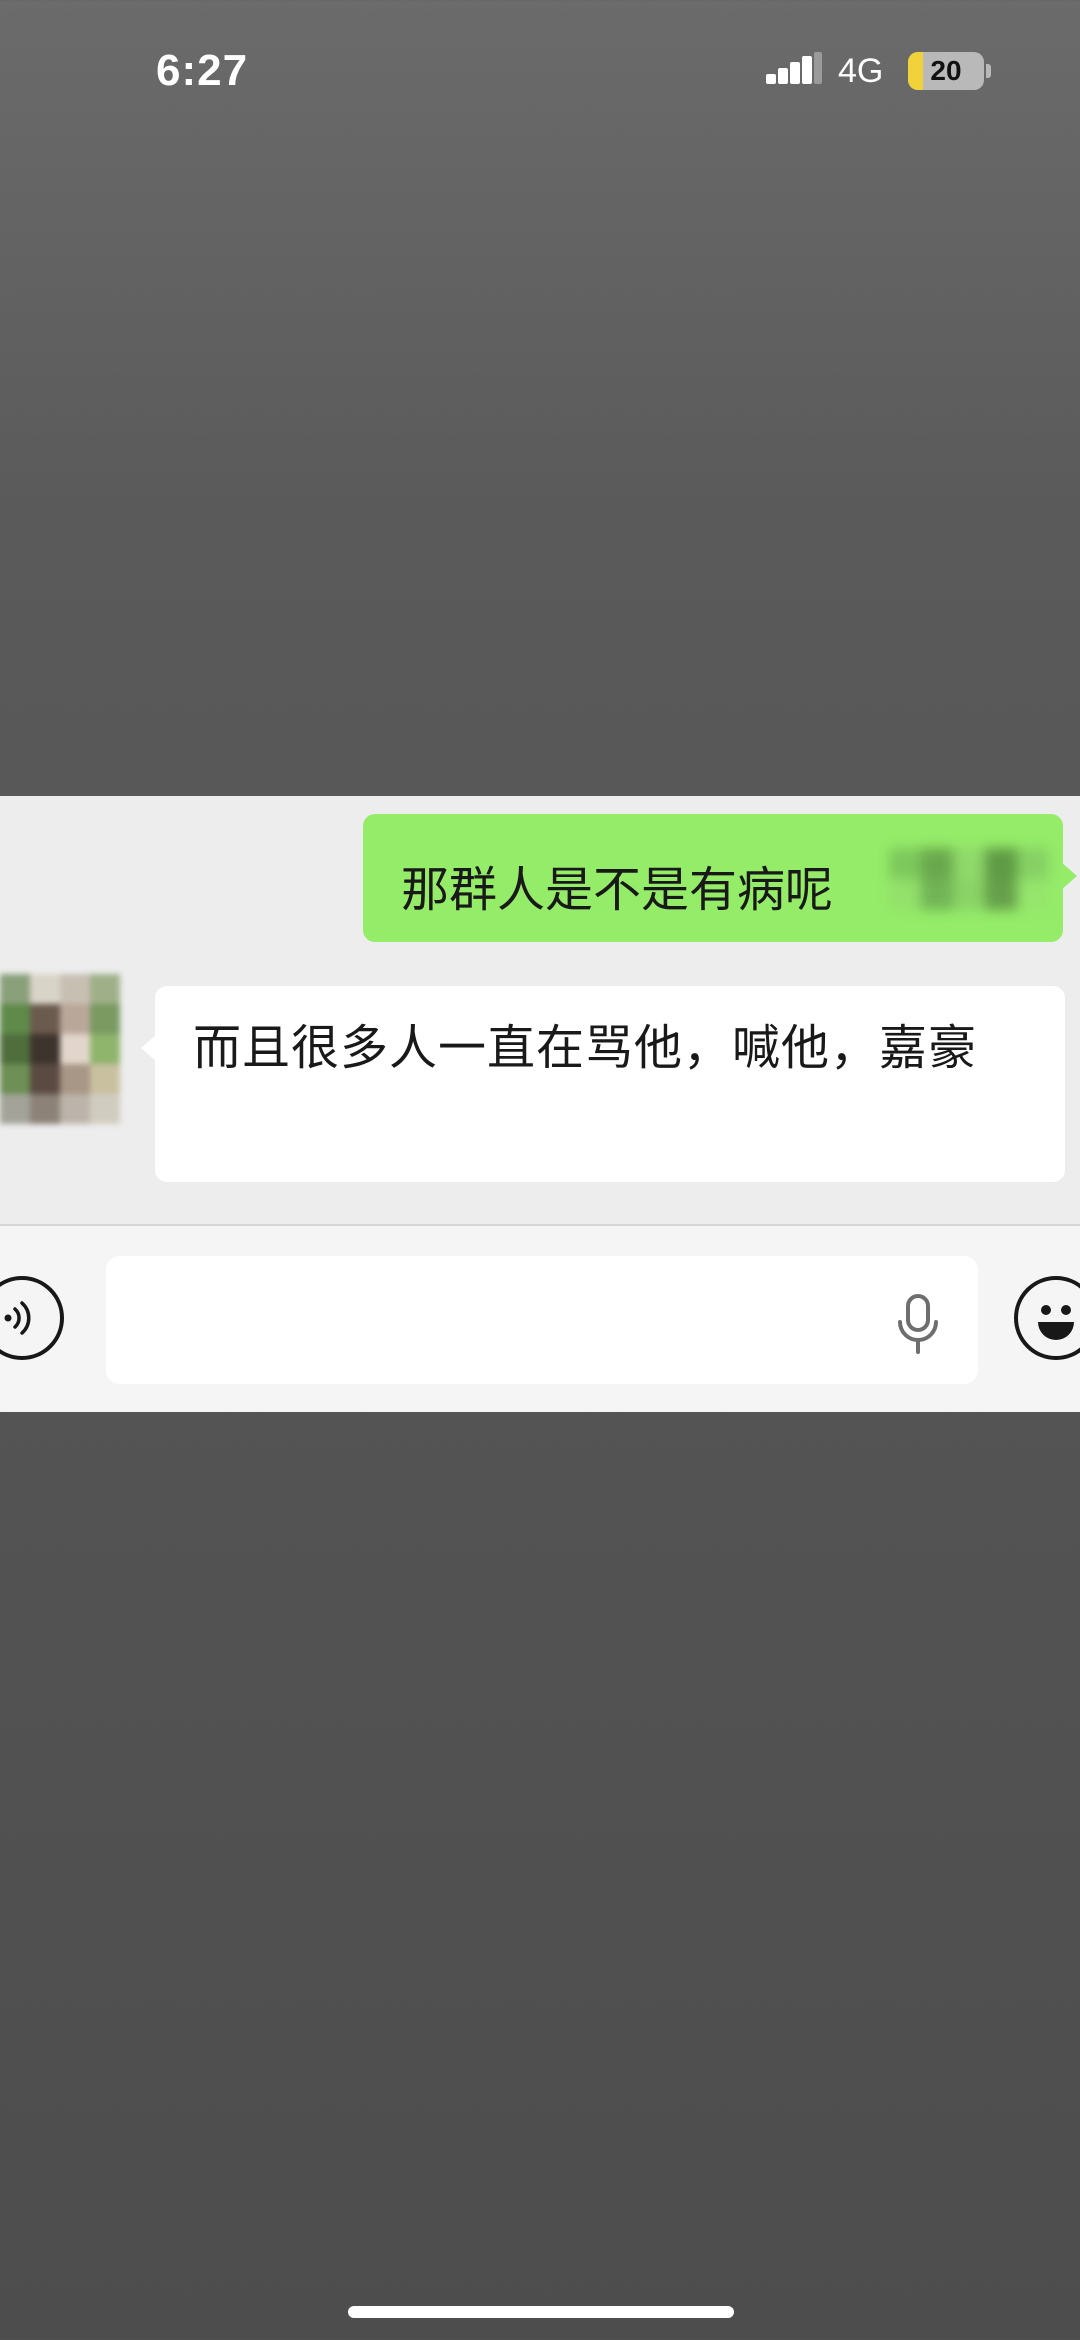 The image size is (1080, 2340). What do you see at coordinates (603, 1084) in the screenshot?
I see `message-bubble-received: 而且很多人一直在骂他，喊他，嘉豪` at bounding box center [603, 1084].